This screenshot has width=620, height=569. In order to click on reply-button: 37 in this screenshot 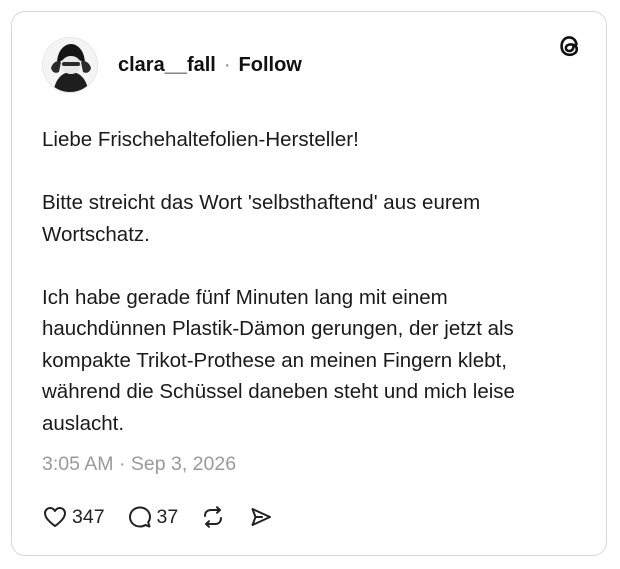, I will do `click(153, 517)`.